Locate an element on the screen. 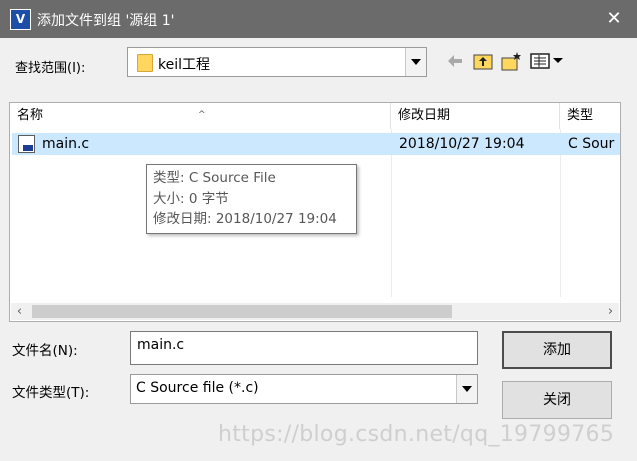 This screenshot has height=461, width=637. file-modified-cell: 2018/10/27 19:04 is located at coordinates (462, 144).